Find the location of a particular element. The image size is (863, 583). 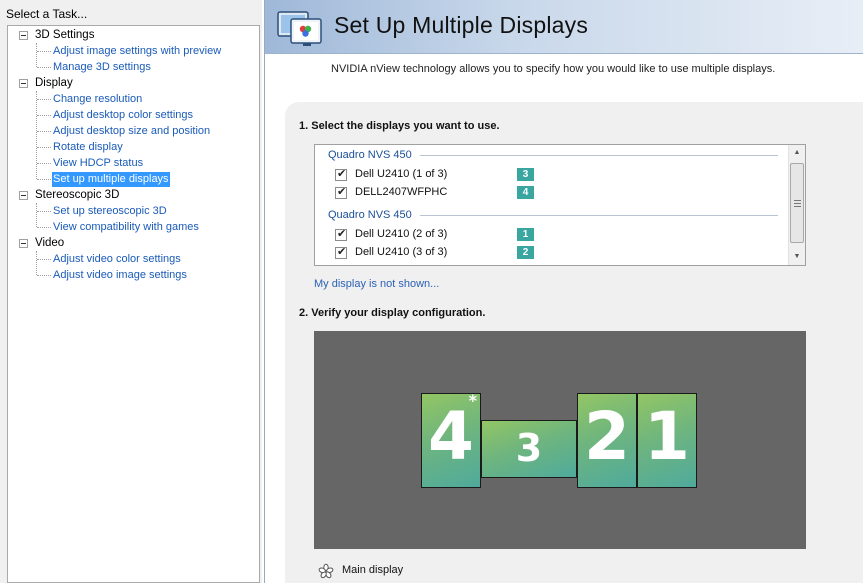

monitor-tile-2: 2 is located at coordinates (607, 440).